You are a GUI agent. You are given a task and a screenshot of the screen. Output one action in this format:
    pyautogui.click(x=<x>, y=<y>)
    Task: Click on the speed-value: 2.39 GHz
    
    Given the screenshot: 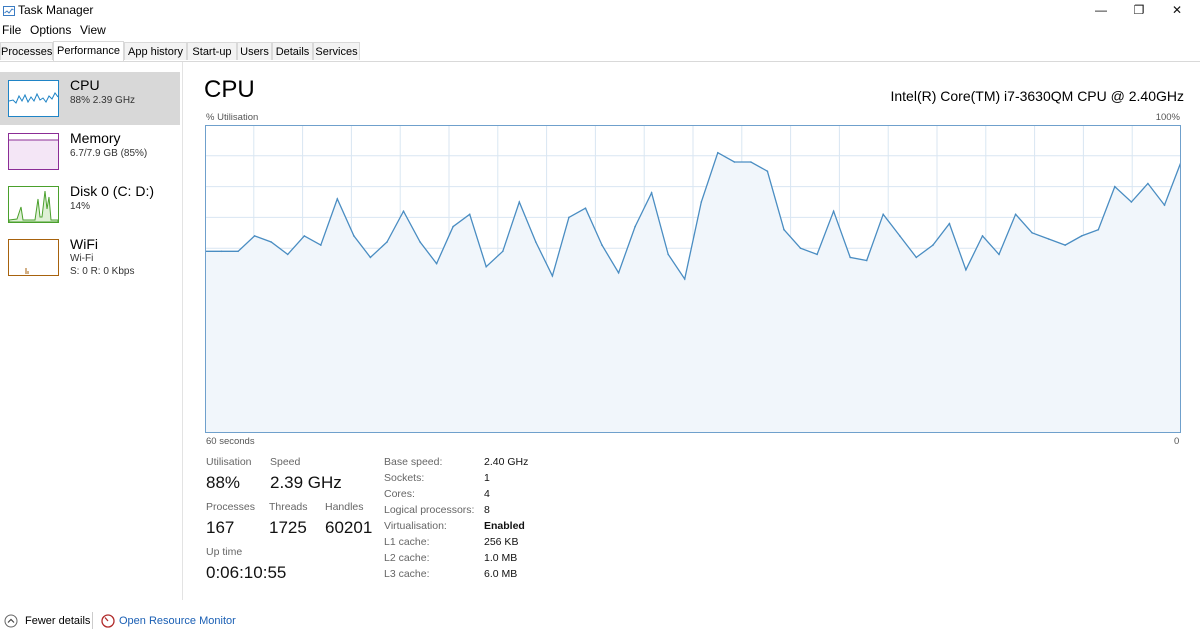 What is the action you would take?
    pyautogui.click(x=306, y=482)
    